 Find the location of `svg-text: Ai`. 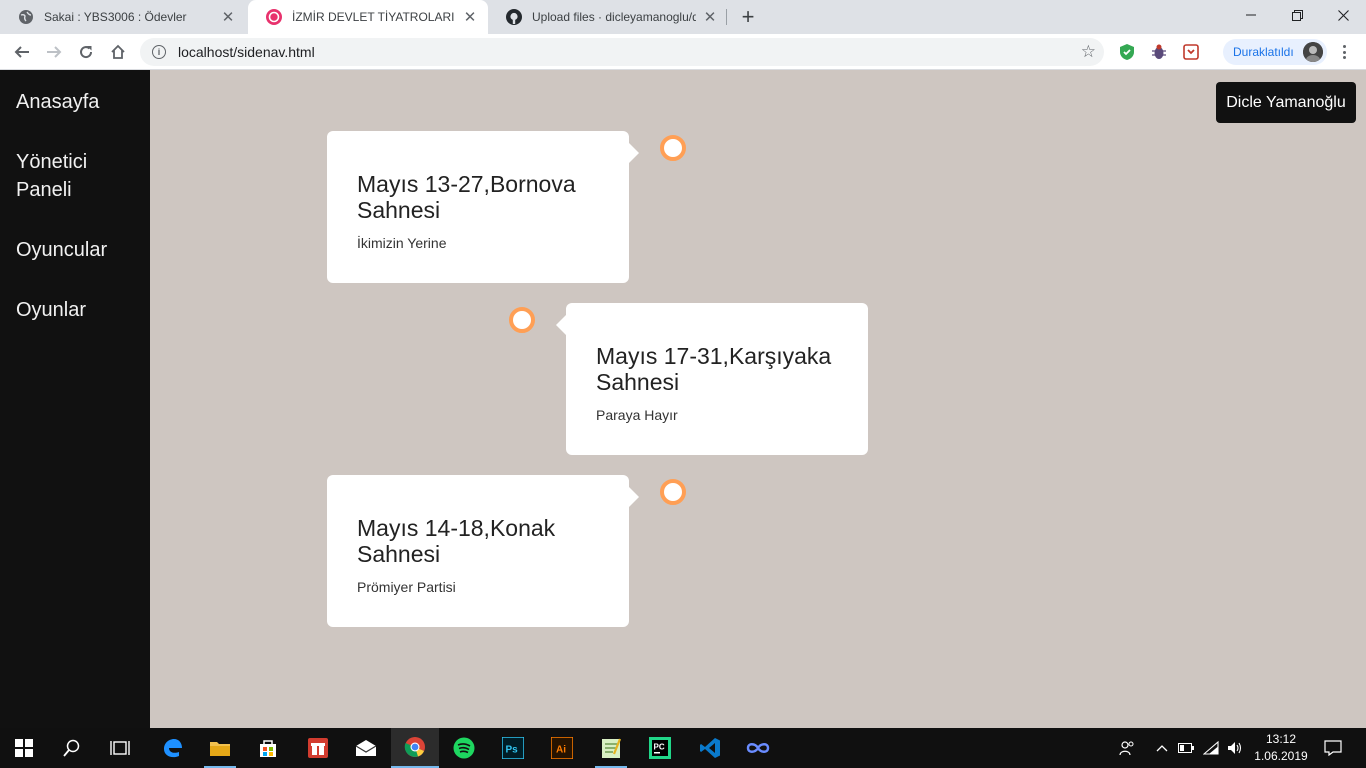

svg-text: Ai is located at coordinates (561, 750).